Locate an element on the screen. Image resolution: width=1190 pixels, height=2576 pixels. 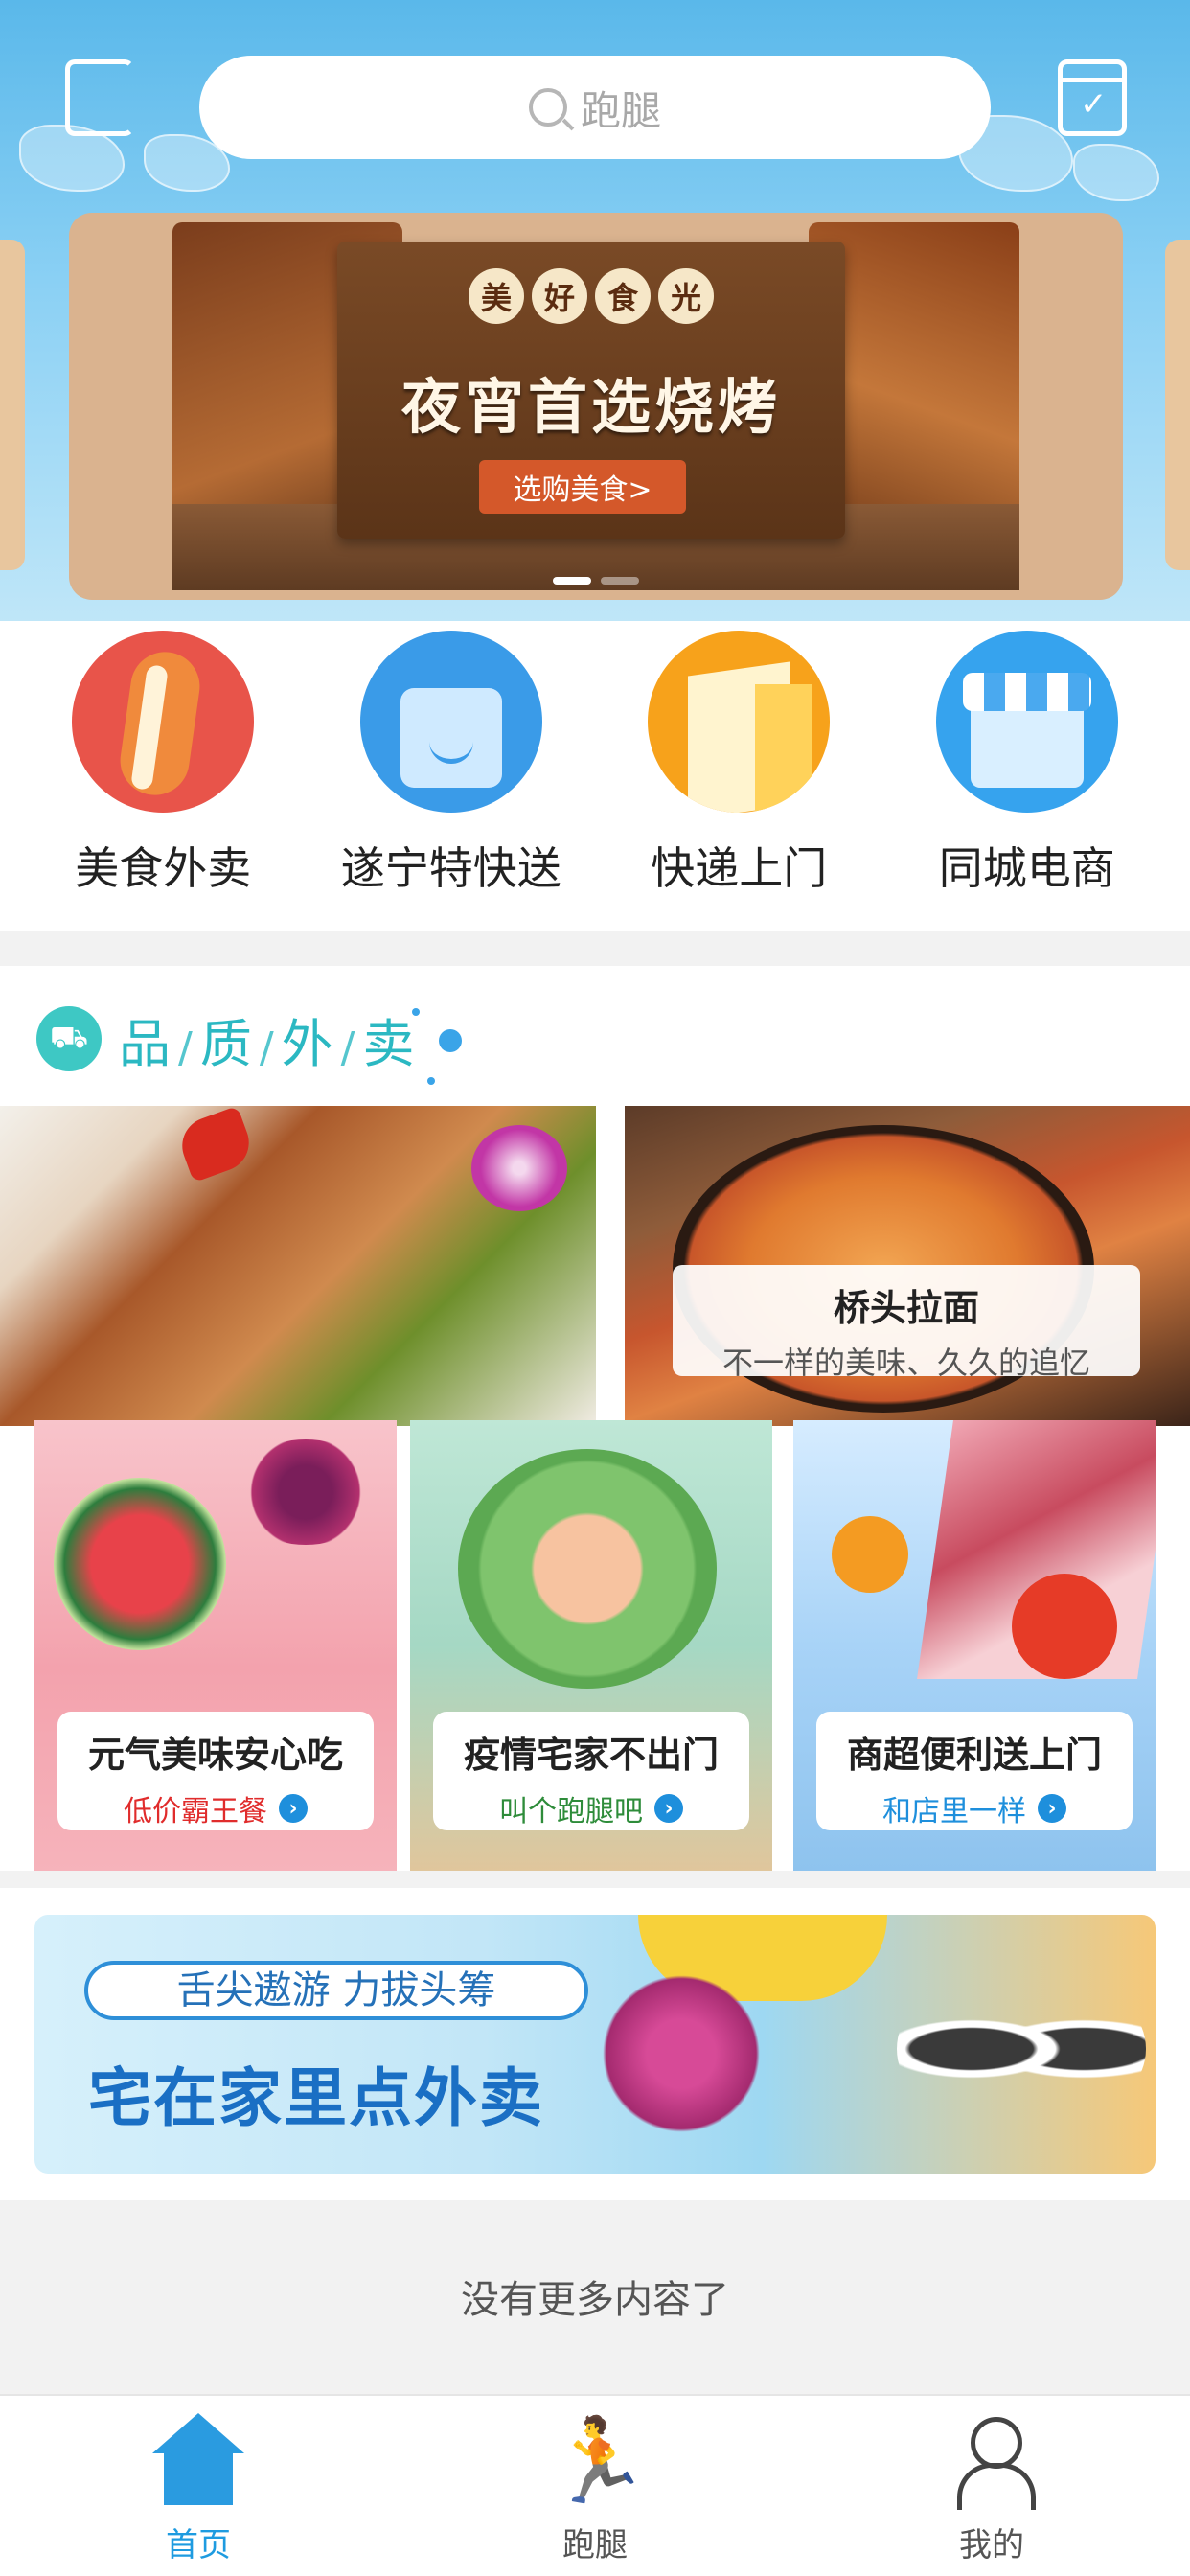
runner-icon: 🏃 is located at coordinates (599, 2461).